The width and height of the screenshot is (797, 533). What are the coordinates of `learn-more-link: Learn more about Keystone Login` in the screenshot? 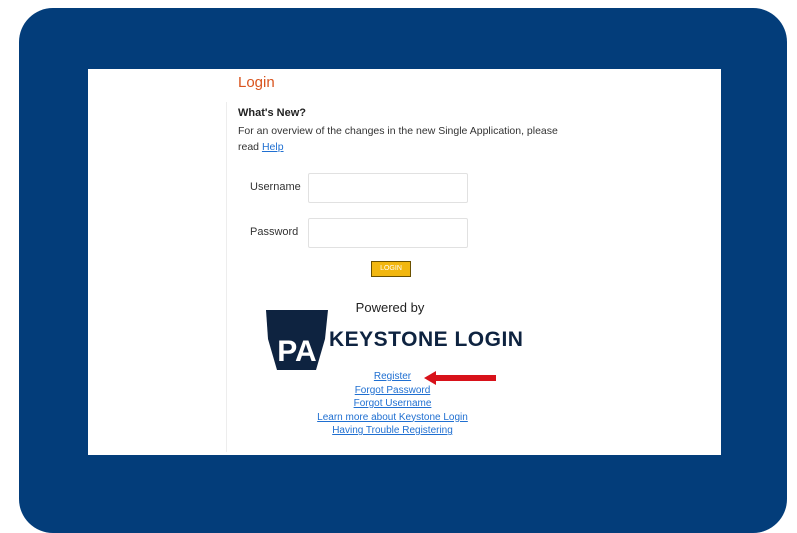 It's located at (392, 418).